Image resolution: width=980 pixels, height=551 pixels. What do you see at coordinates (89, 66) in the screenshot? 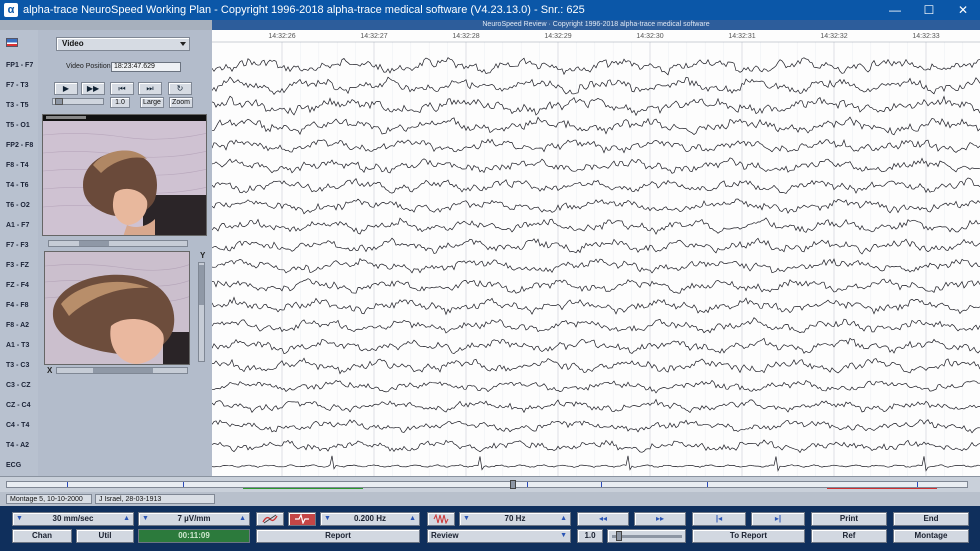
I see `video-position-label: Video Position:` at bounding box center [89, 66].